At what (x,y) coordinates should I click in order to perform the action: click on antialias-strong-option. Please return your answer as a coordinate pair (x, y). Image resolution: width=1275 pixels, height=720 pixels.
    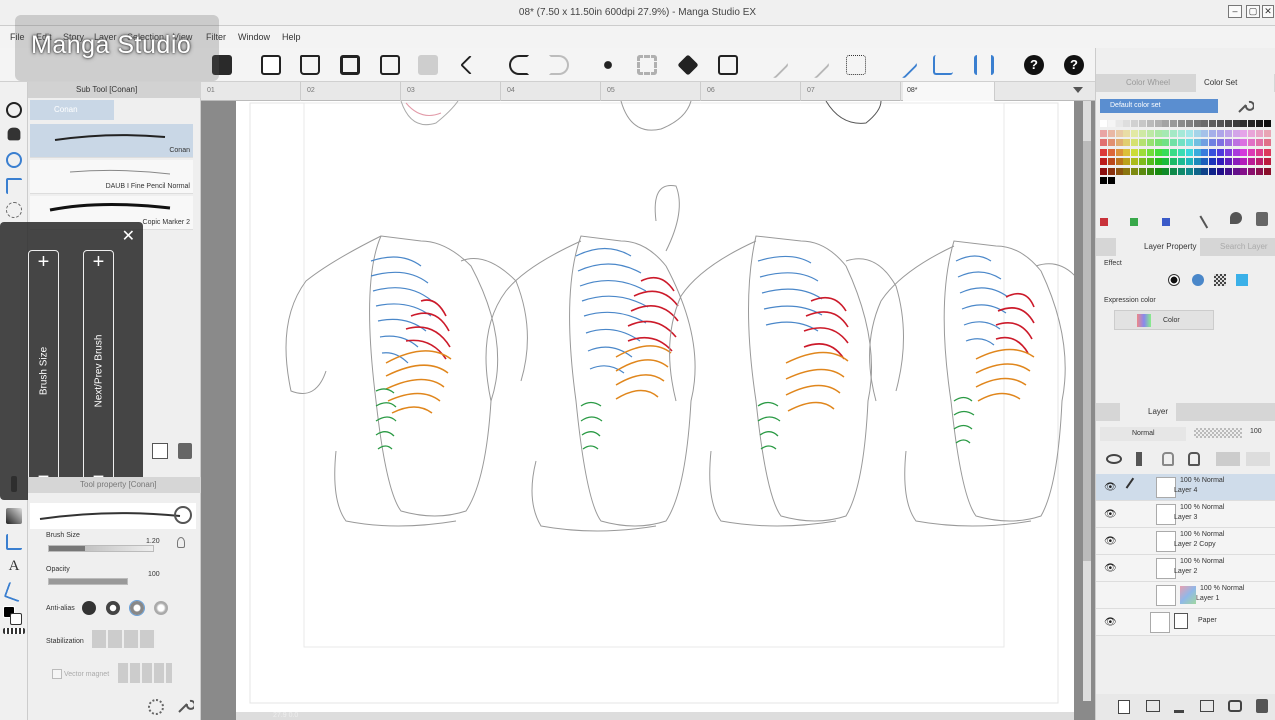
    Looking at the image, I should click on (161, 608).